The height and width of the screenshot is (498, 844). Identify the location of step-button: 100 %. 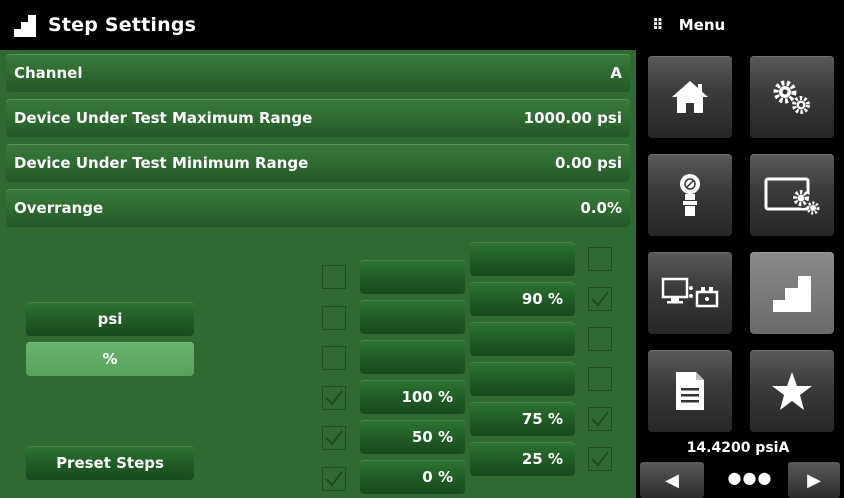
(412, 397).